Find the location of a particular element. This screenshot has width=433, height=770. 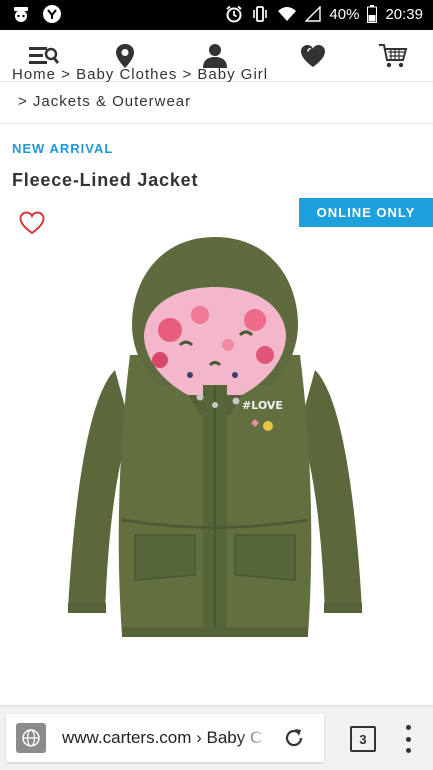

overflow-menu-button is located at coordinates (408, 739).